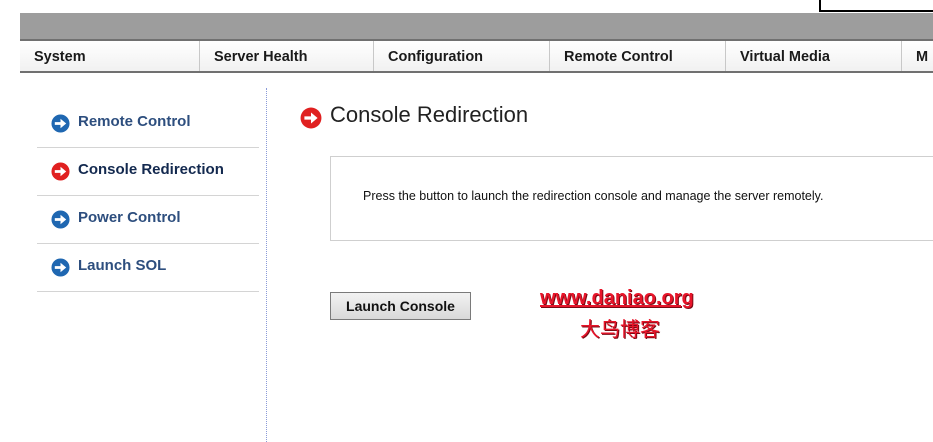 The image size is (933, 442). Describe the element at coordinates (429, 114) in the screenshot. I see `page-title: Console Redirection` at that location.